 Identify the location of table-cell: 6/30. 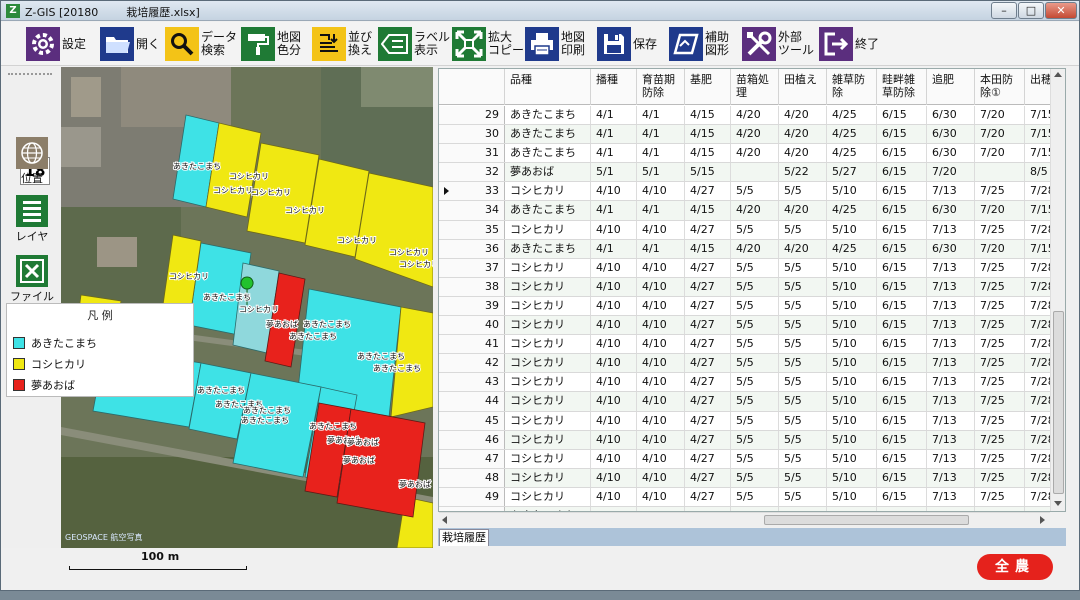
(951, 153).